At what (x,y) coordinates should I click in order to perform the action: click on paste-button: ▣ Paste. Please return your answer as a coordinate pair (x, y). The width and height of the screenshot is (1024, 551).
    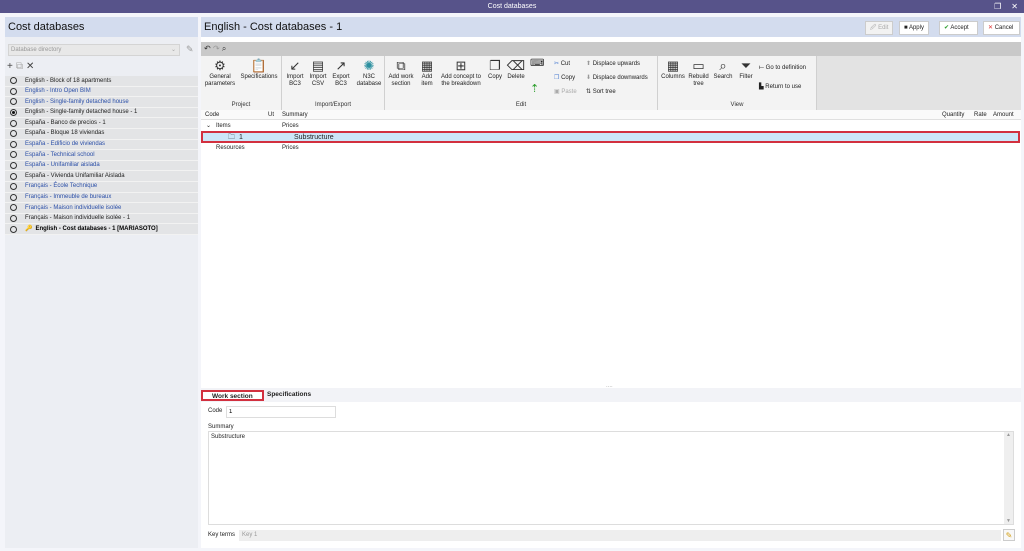
    Looking at the image, I should click on (565, 91).